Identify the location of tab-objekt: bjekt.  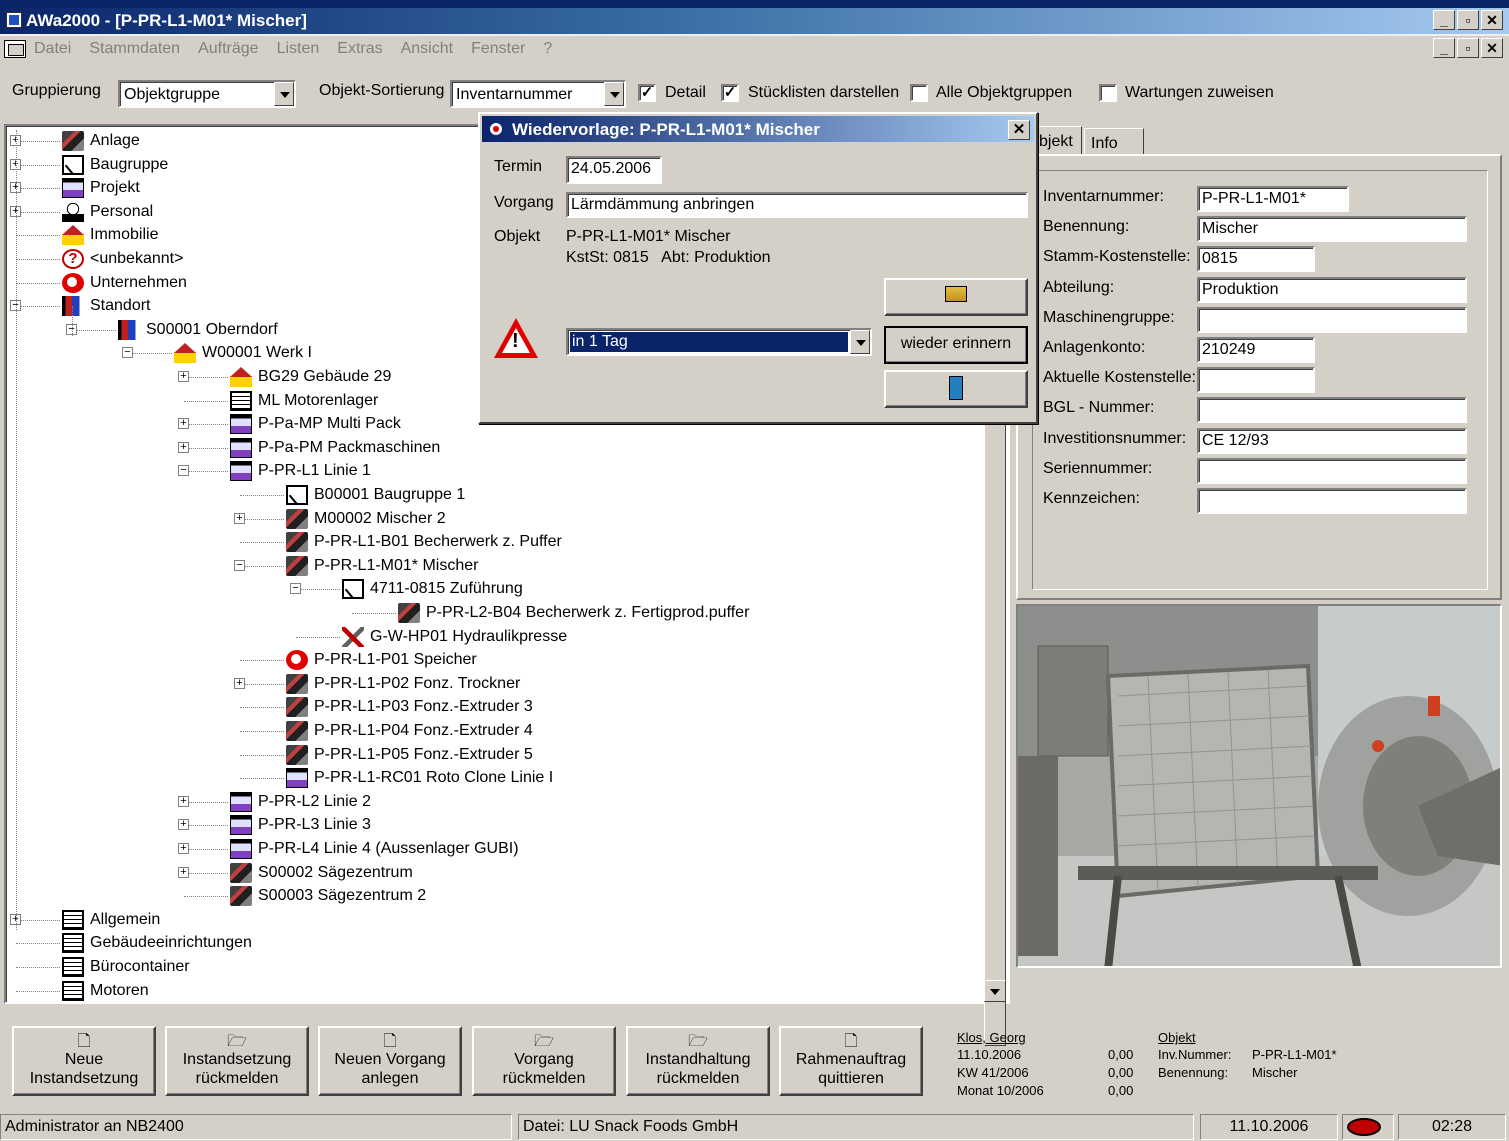
(1057, 140).